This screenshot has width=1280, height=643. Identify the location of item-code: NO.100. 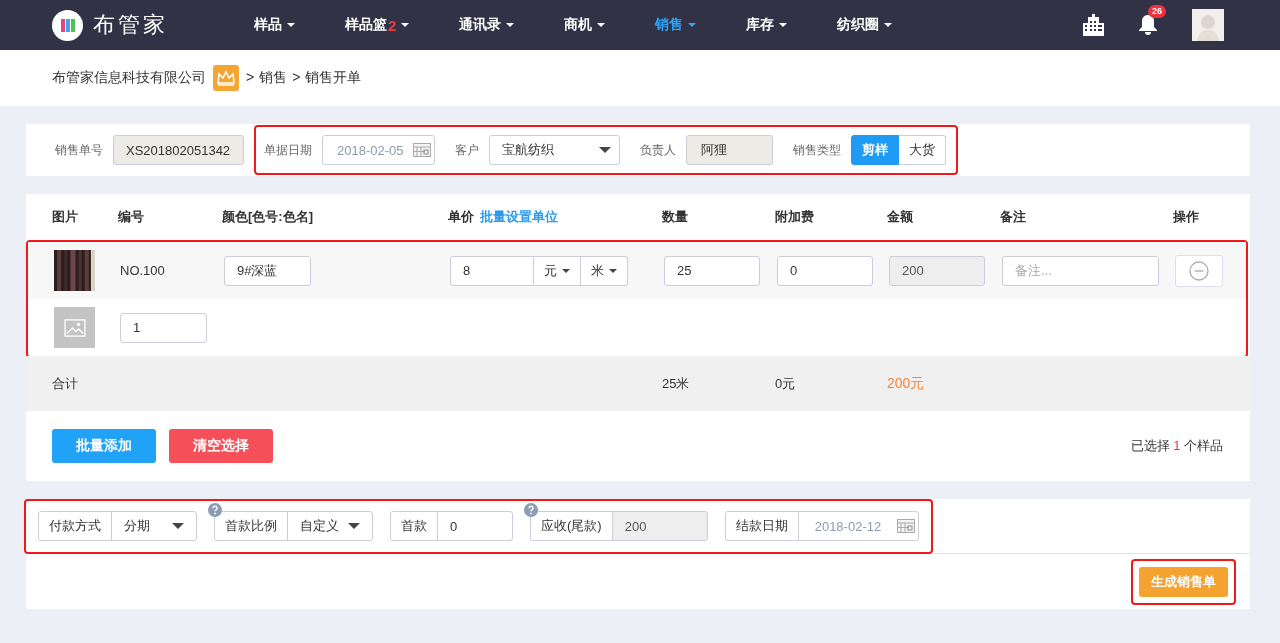
(142, 270).